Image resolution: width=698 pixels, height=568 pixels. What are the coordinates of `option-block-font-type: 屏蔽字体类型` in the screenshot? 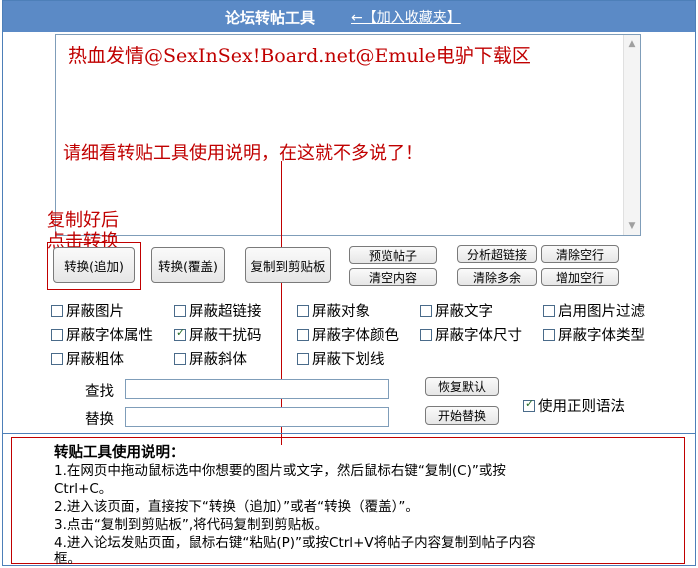 It's located at (594, 334).